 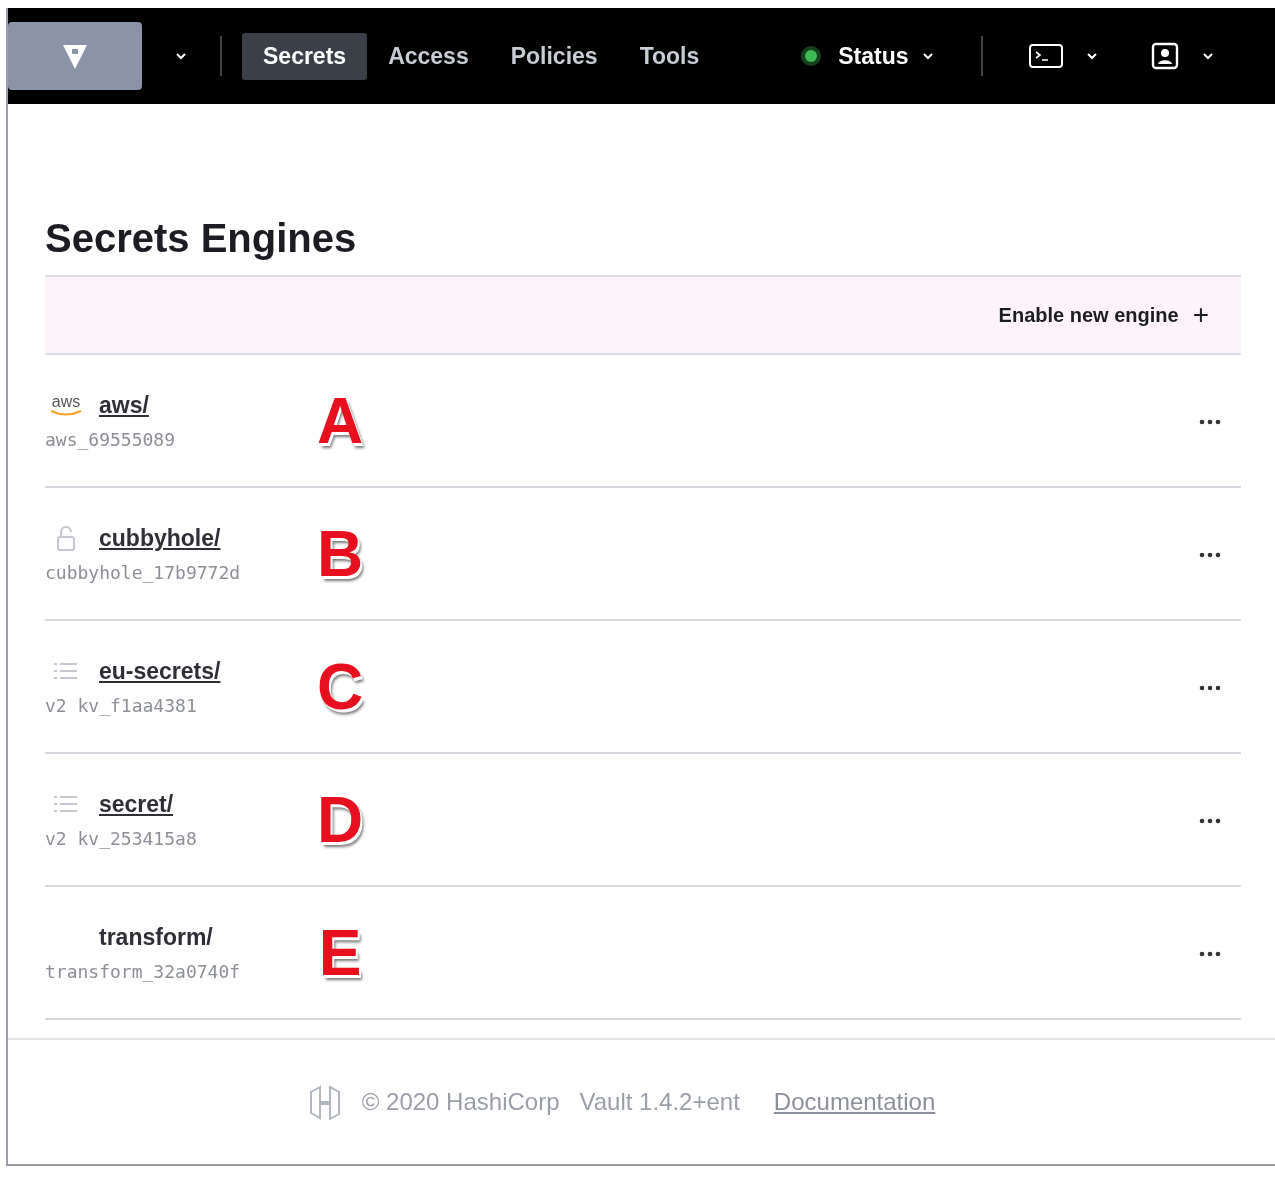 I want to click on annotation-letter: D, so click(x=340, y=819).